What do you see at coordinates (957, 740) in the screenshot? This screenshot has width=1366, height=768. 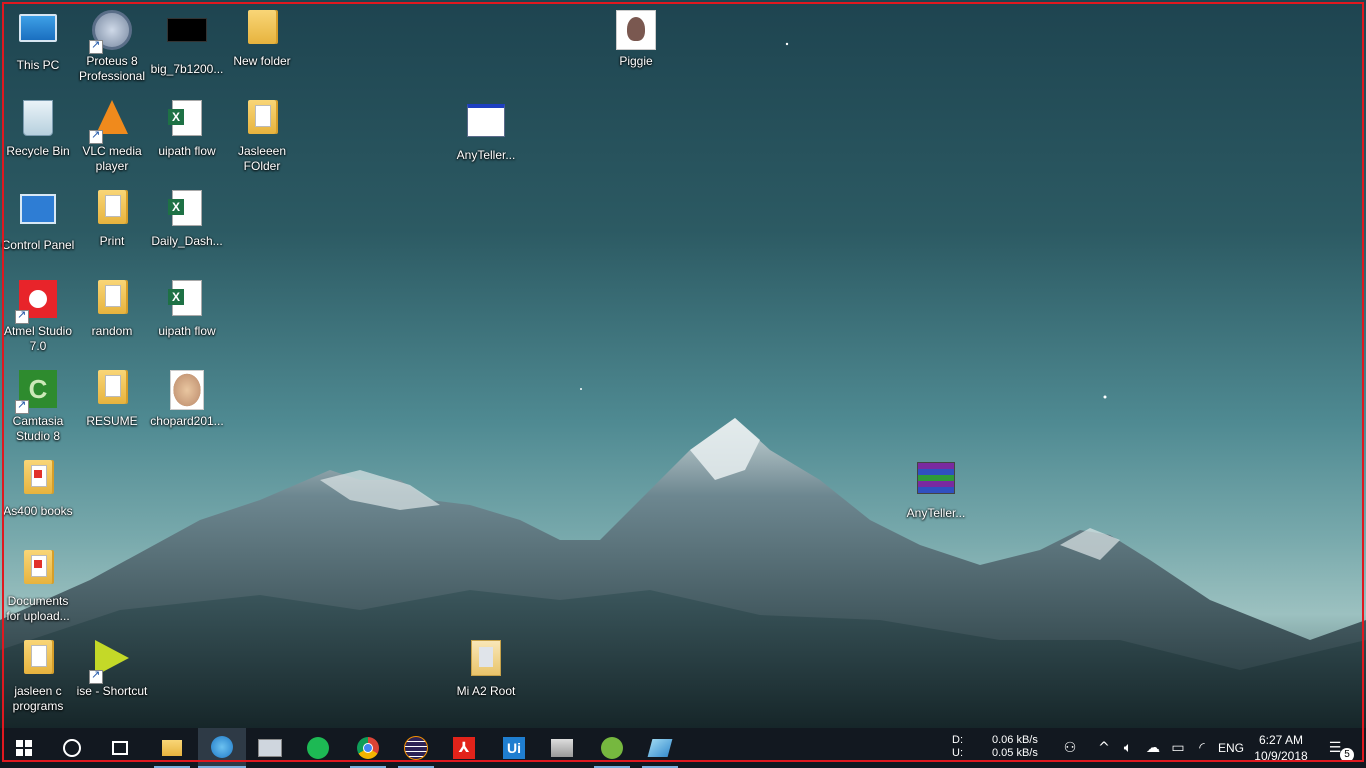 I see `download-label: D:` at bounding box center [957, 740].